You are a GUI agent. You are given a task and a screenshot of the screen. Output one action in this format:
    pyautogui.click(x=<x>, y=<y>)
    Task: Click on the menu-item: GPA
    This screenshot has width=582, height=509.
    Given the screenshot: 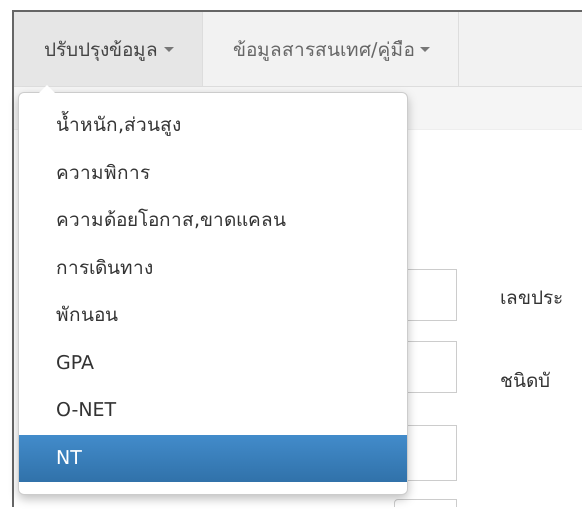 What is the action you would take?
    pyautogui.click(x=213, y=363)
    